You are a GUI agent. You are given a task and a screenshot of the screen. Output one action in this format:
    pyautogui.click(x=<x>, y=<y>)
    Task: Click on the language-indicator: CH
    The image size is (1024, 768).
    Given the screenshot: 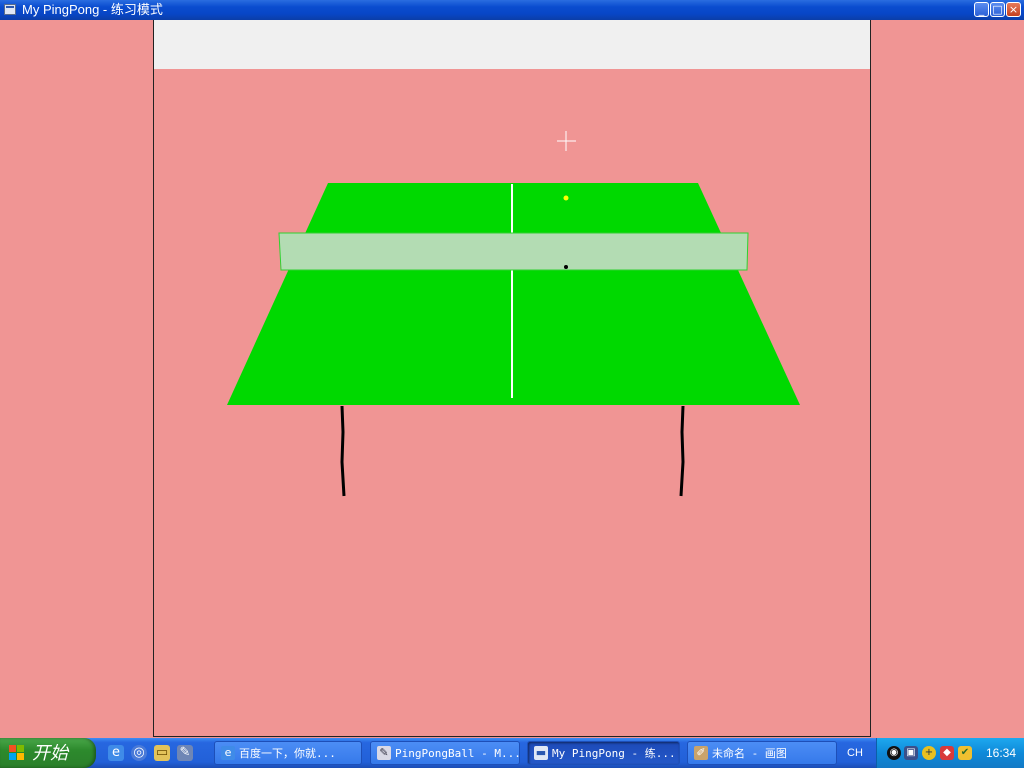 What is the action you would take?
    pyautogui.click(x=855, y=753)
    